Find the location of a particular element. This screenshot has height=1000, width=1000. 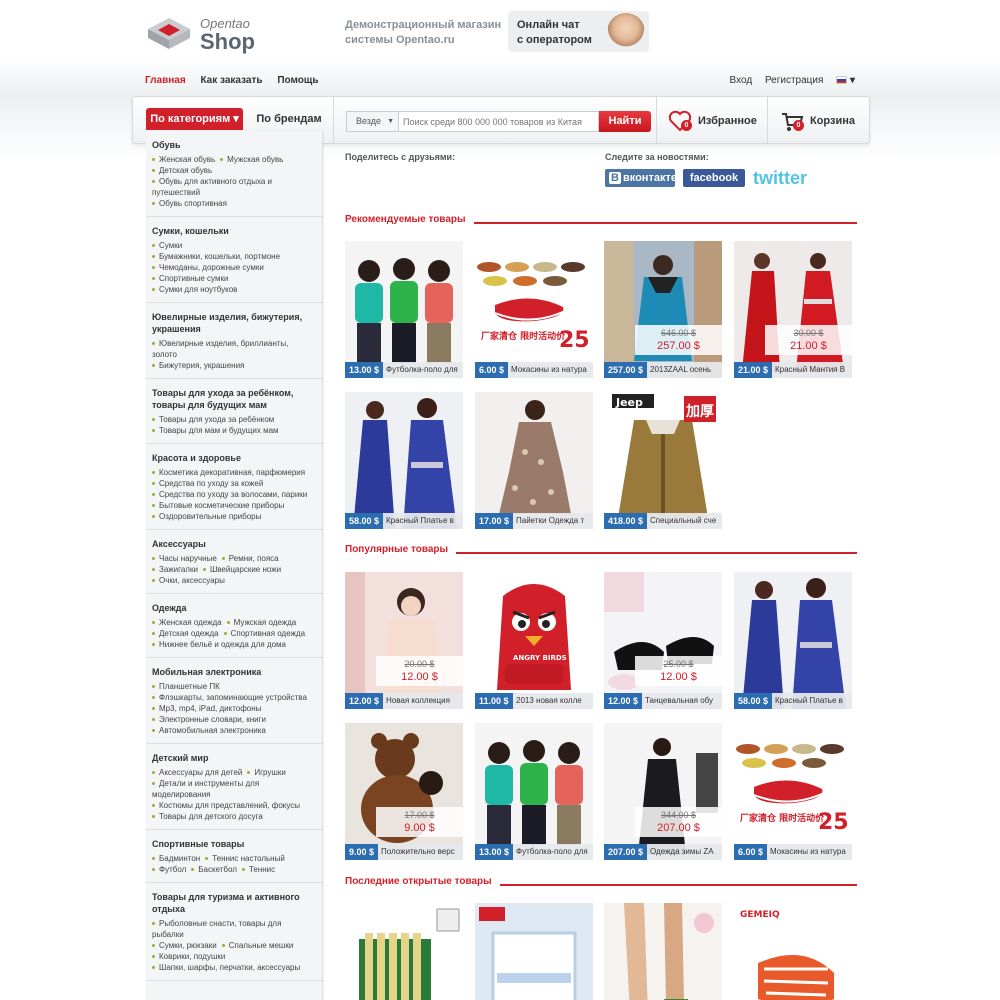

favorites-button: 0 Избранное is located at coordinates (712, 121).